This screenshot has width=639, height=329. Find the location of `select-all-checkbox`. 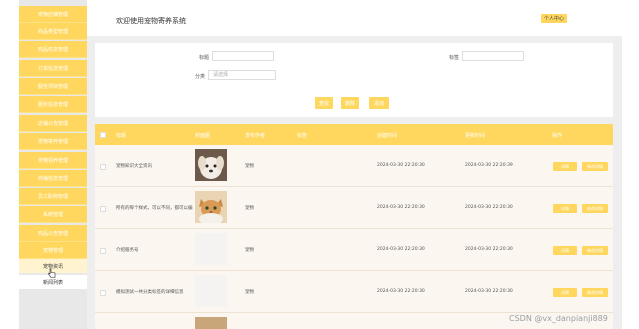

select-all-checkbox is located at coordinates (103, 135).